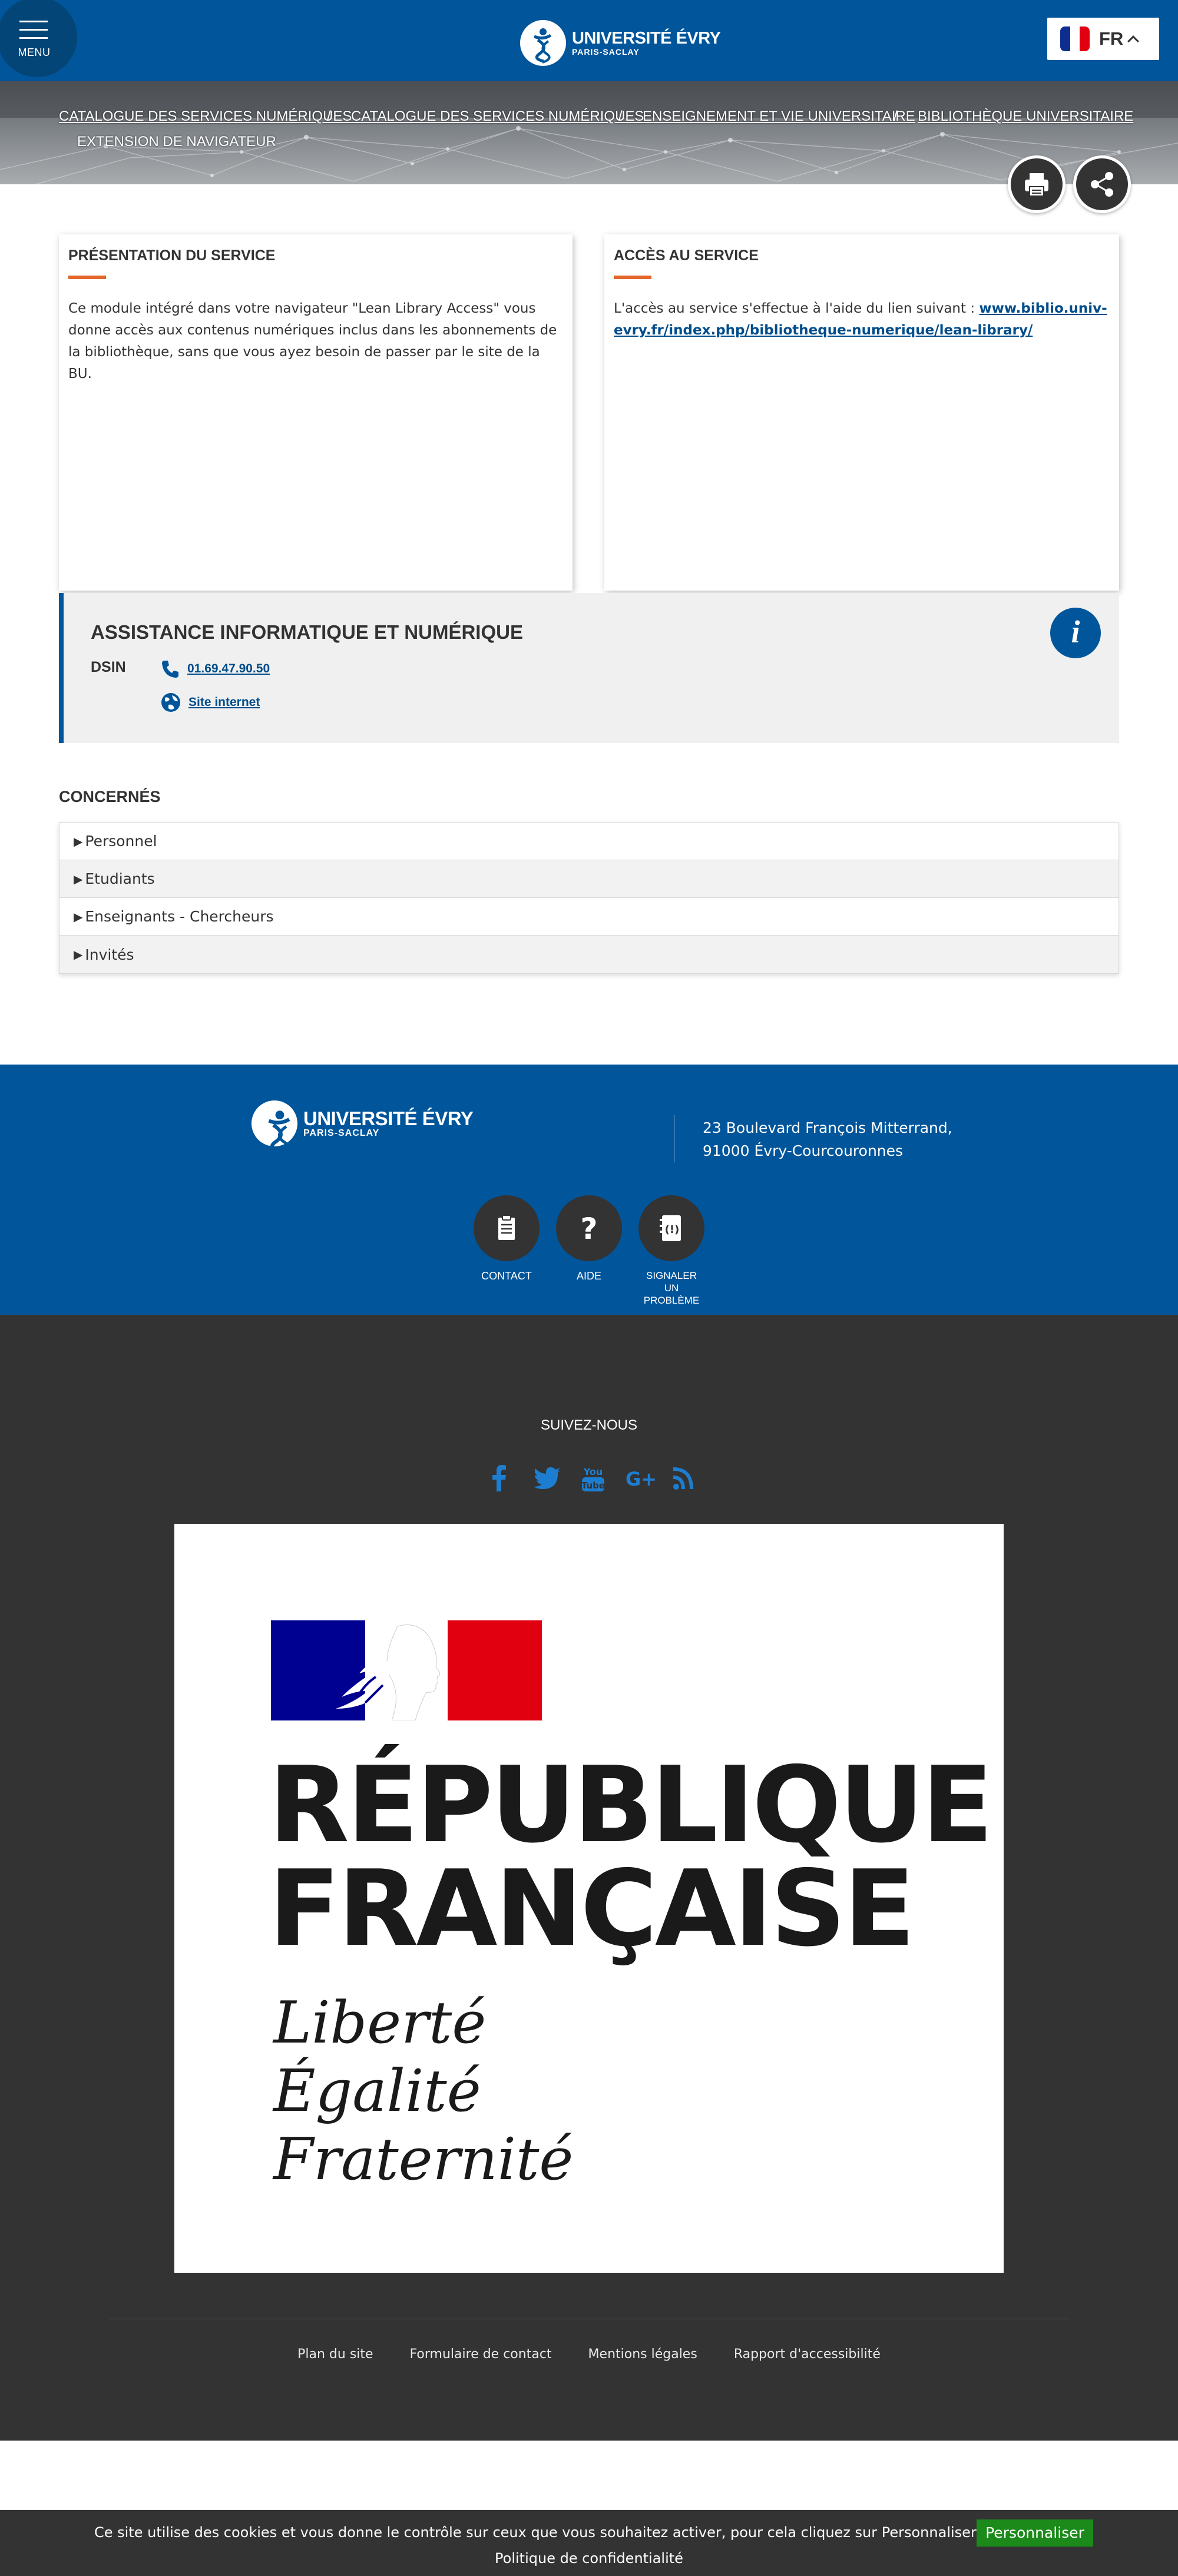 The width and height of the screenshot is (1178, 2576). Describe the element at coordinates (671, 1288) in the screenshot. I see `report-problem-label: SIGNALER UN PROBLÈME` at that location.